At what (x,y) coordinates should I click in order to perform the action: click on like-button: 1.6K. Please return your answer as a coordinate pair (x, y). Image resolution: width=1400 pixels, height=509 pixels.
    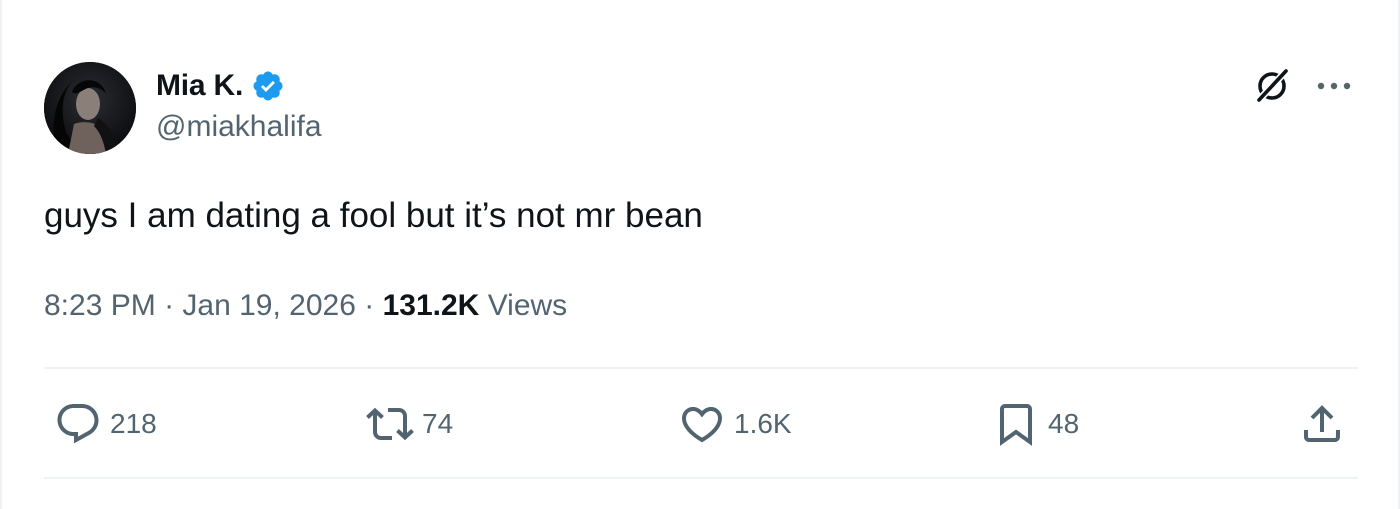
    Looking at the image, I should click on (735, 424).